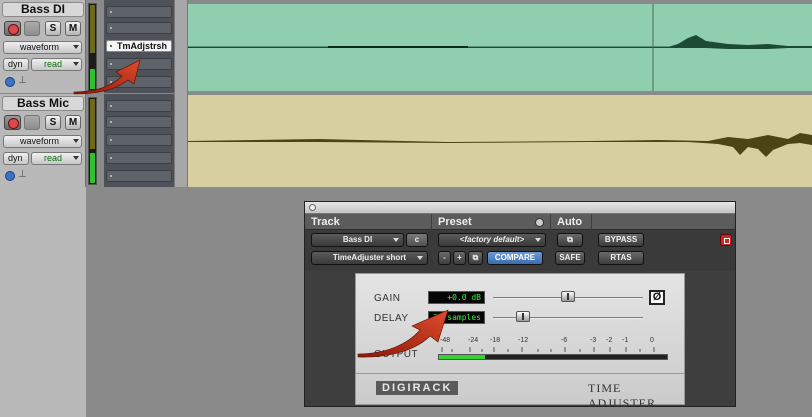 The width and height of the screenshot is (812, 417). I want to click on delay-display: 37 samples, so click(456, 317).